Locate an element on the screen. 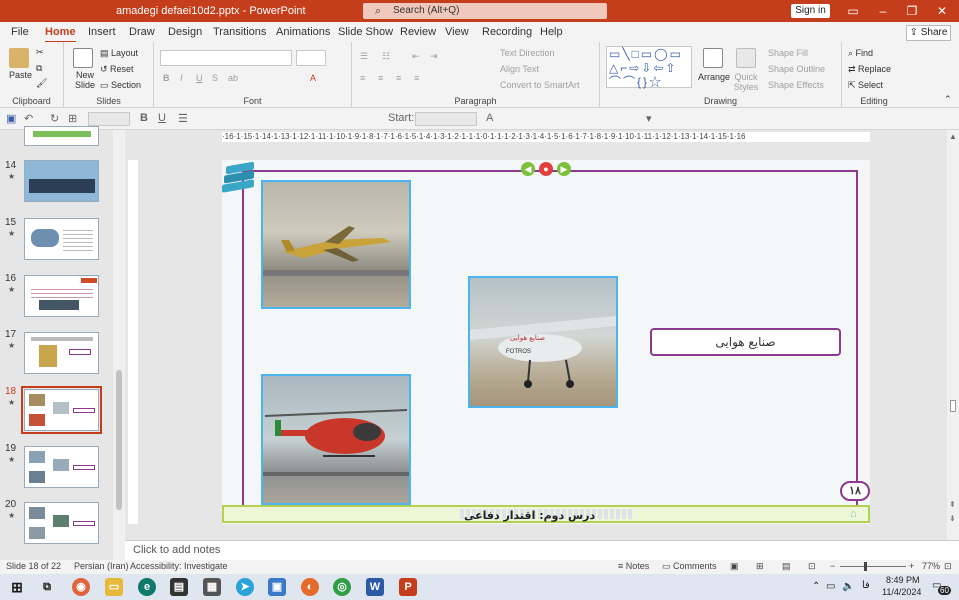 The width and height of the screenshot is (959, 600). tab-design: Design is located at coordinates (185, 32).